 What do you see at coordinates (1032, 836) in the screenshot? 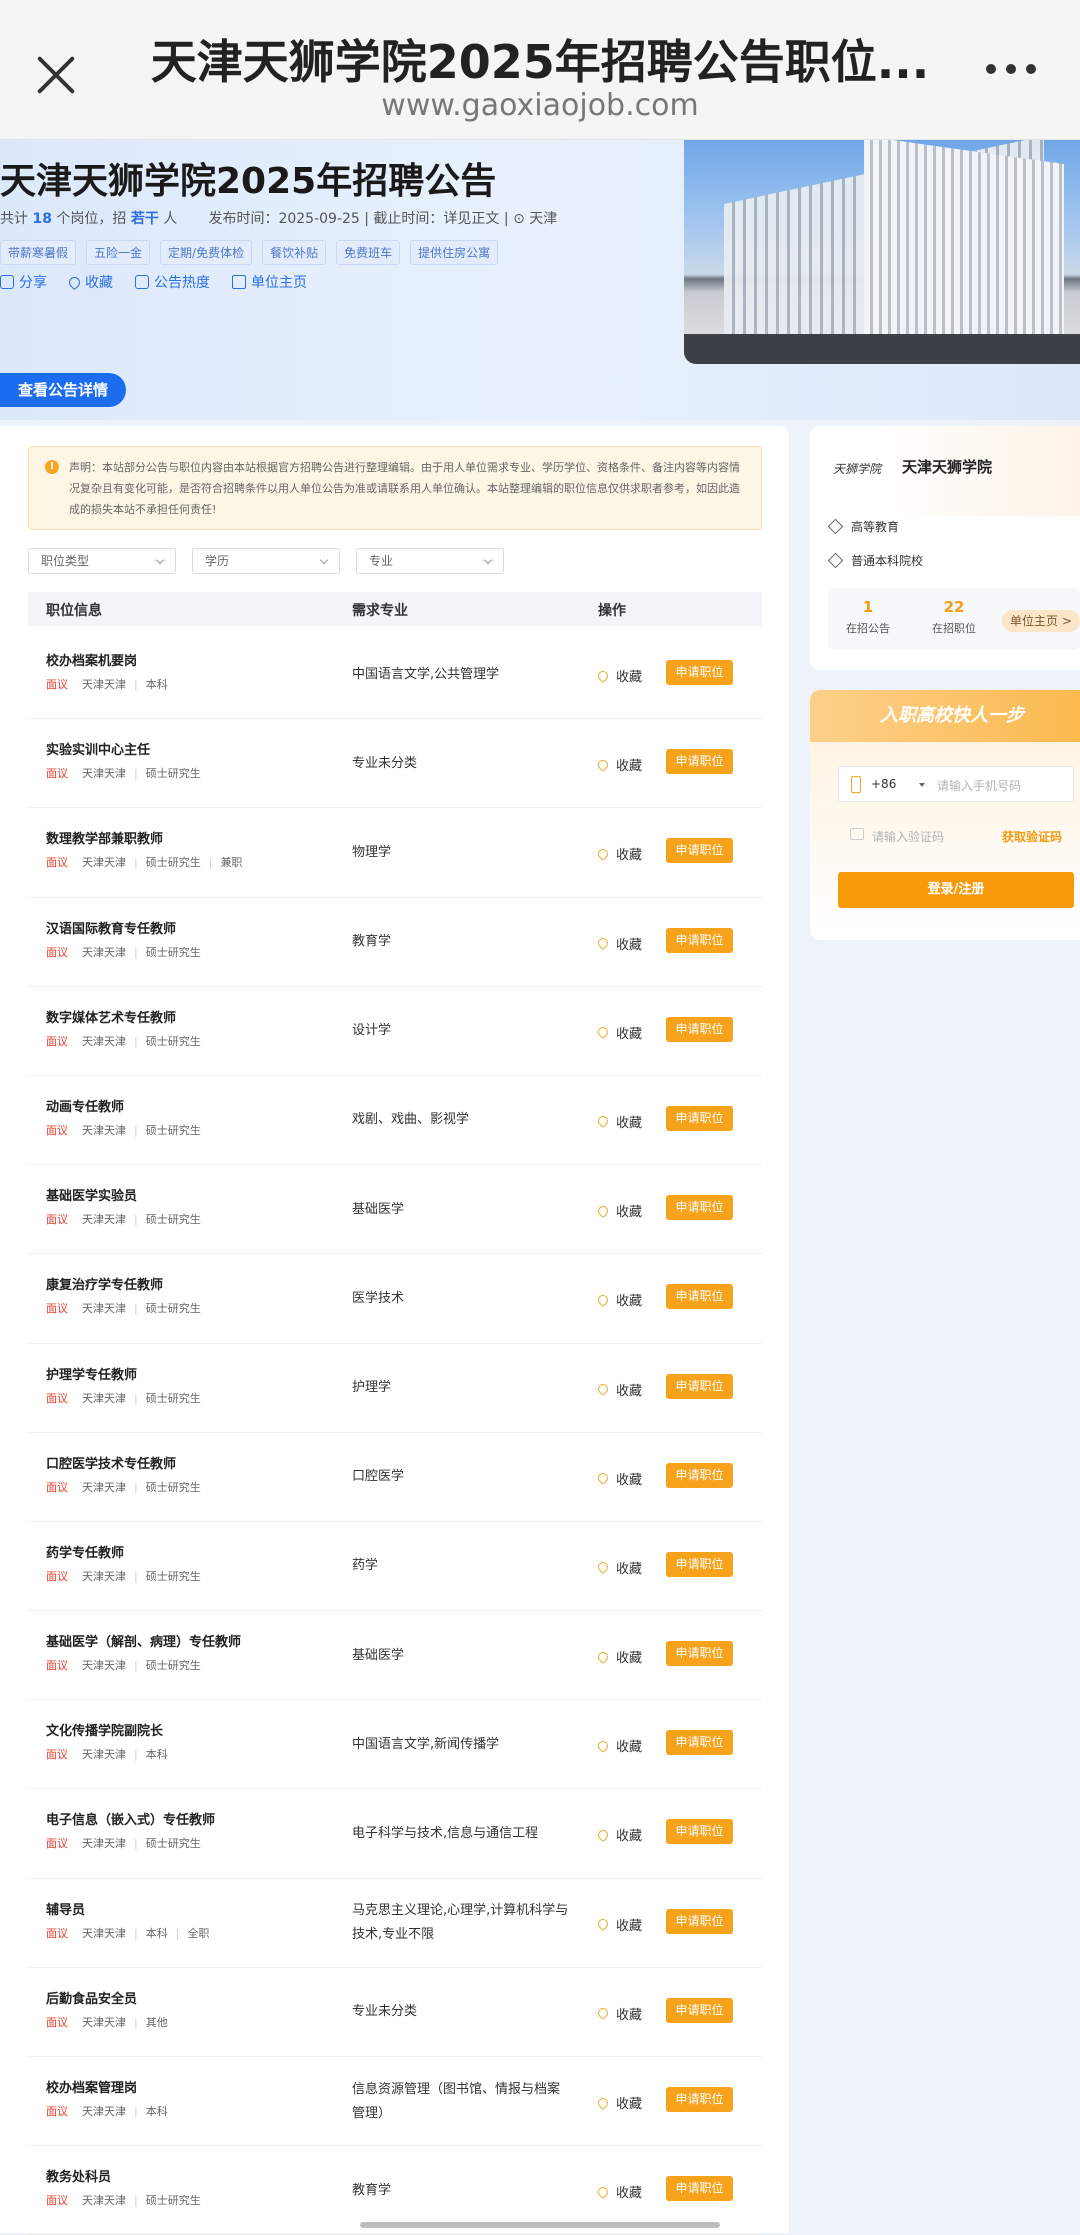
I see `get-code-button: 获取验证码` at bounding box center [1032, 836].